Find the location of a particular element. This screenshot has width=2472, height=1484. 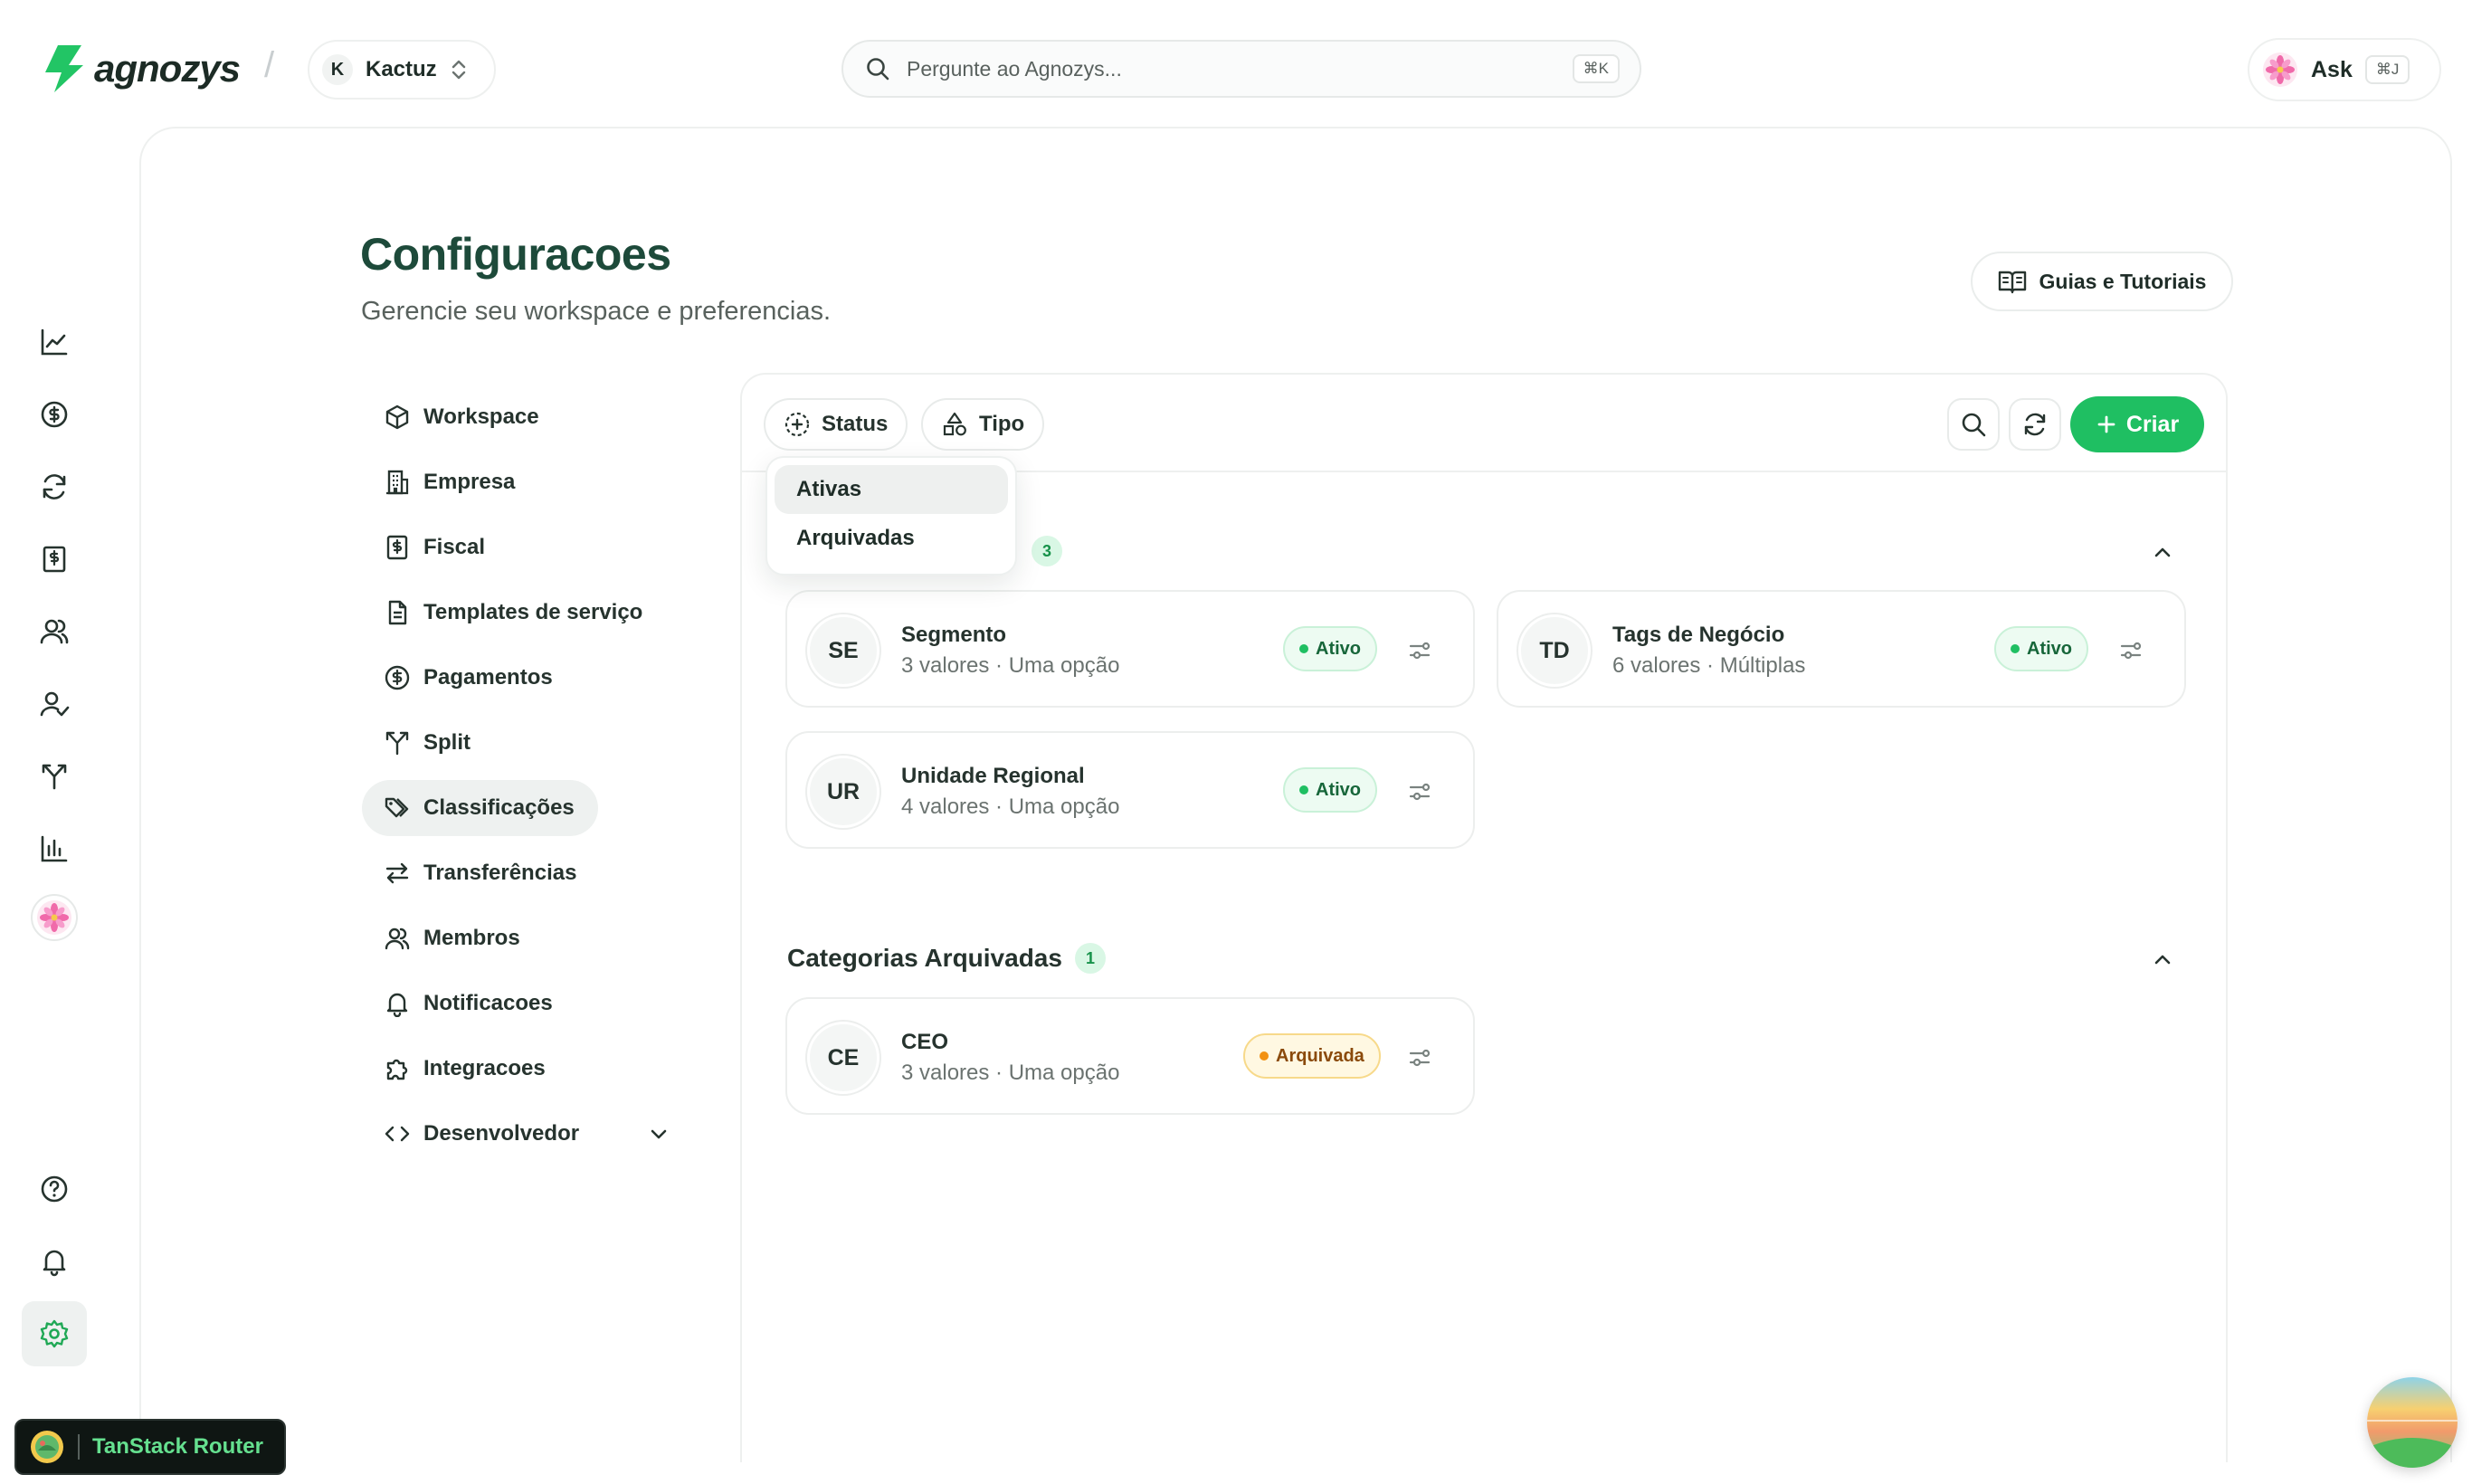

guides-tutorials-button: Guias e Tutoriais is located at coordinates (2102, 281).